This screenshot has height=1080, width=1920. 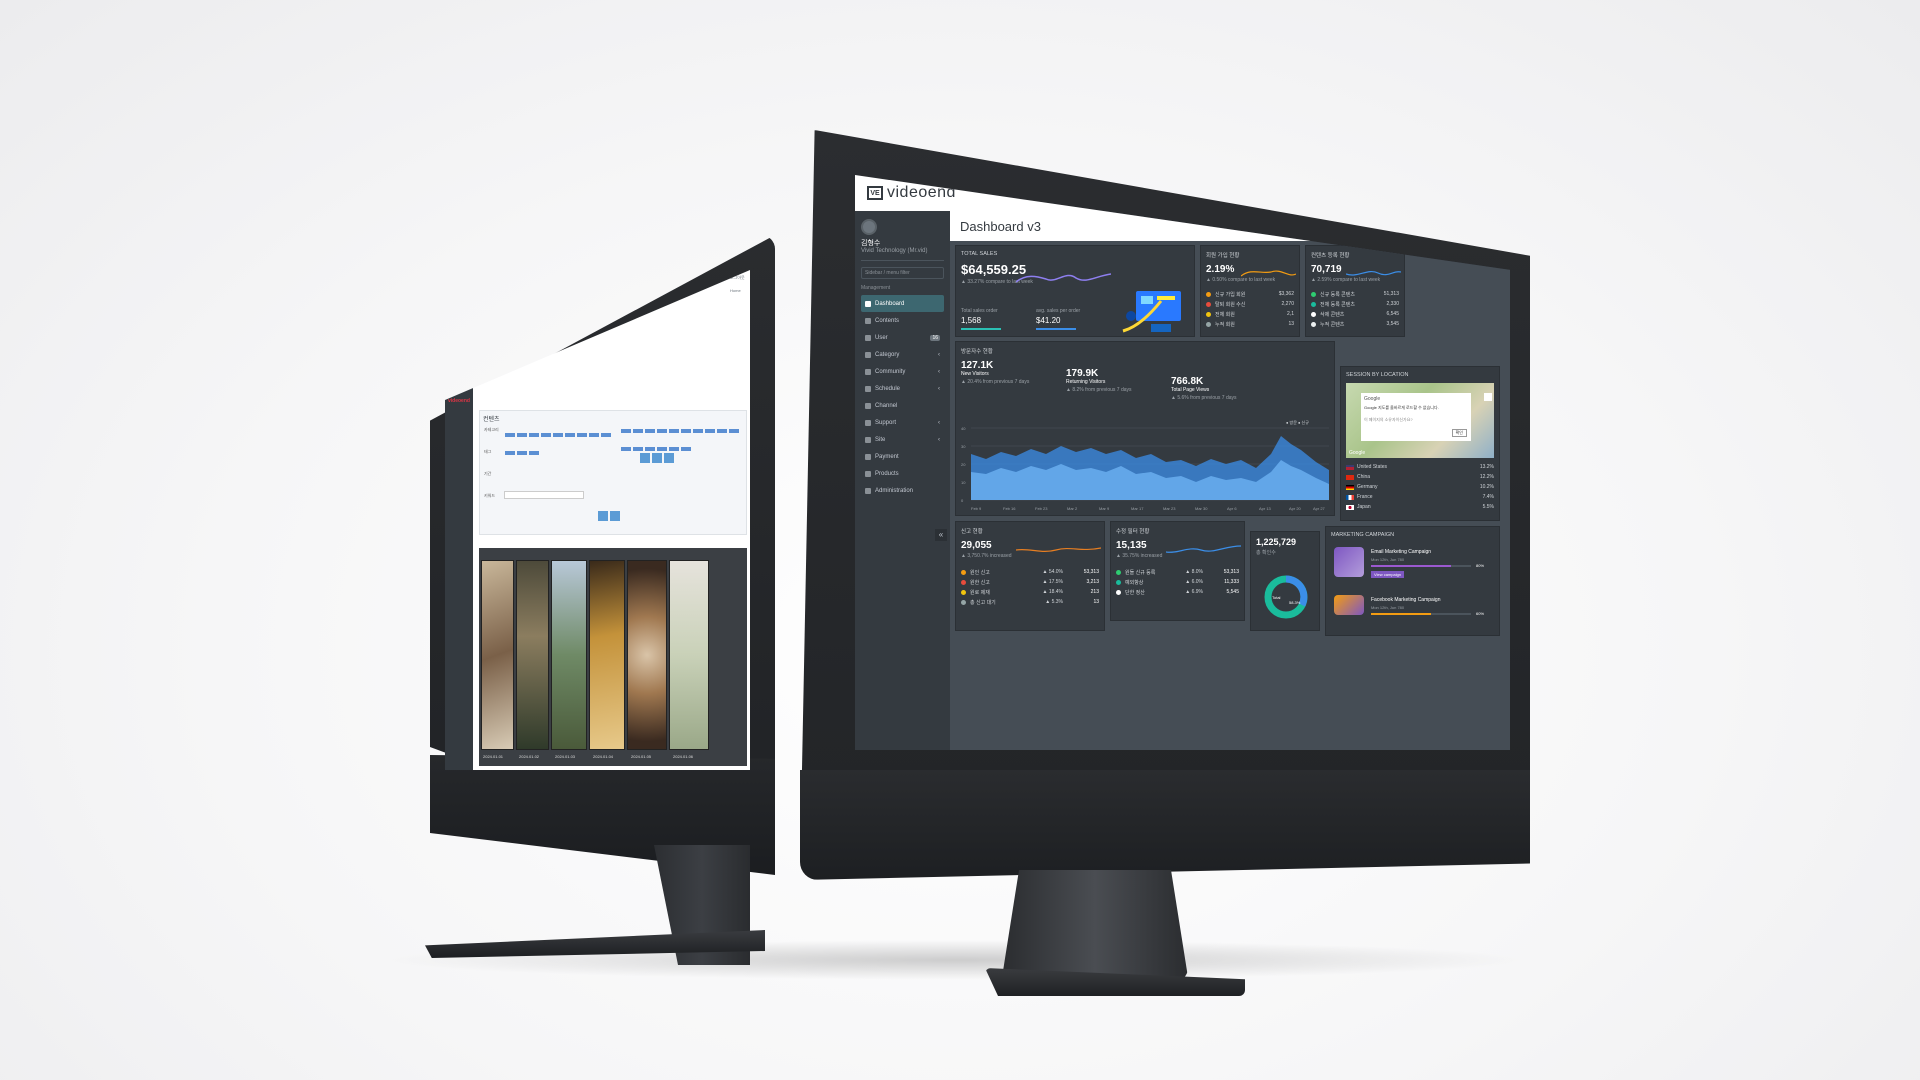 I want to click on row-value: 2,330, so click(x=1392, y=304).